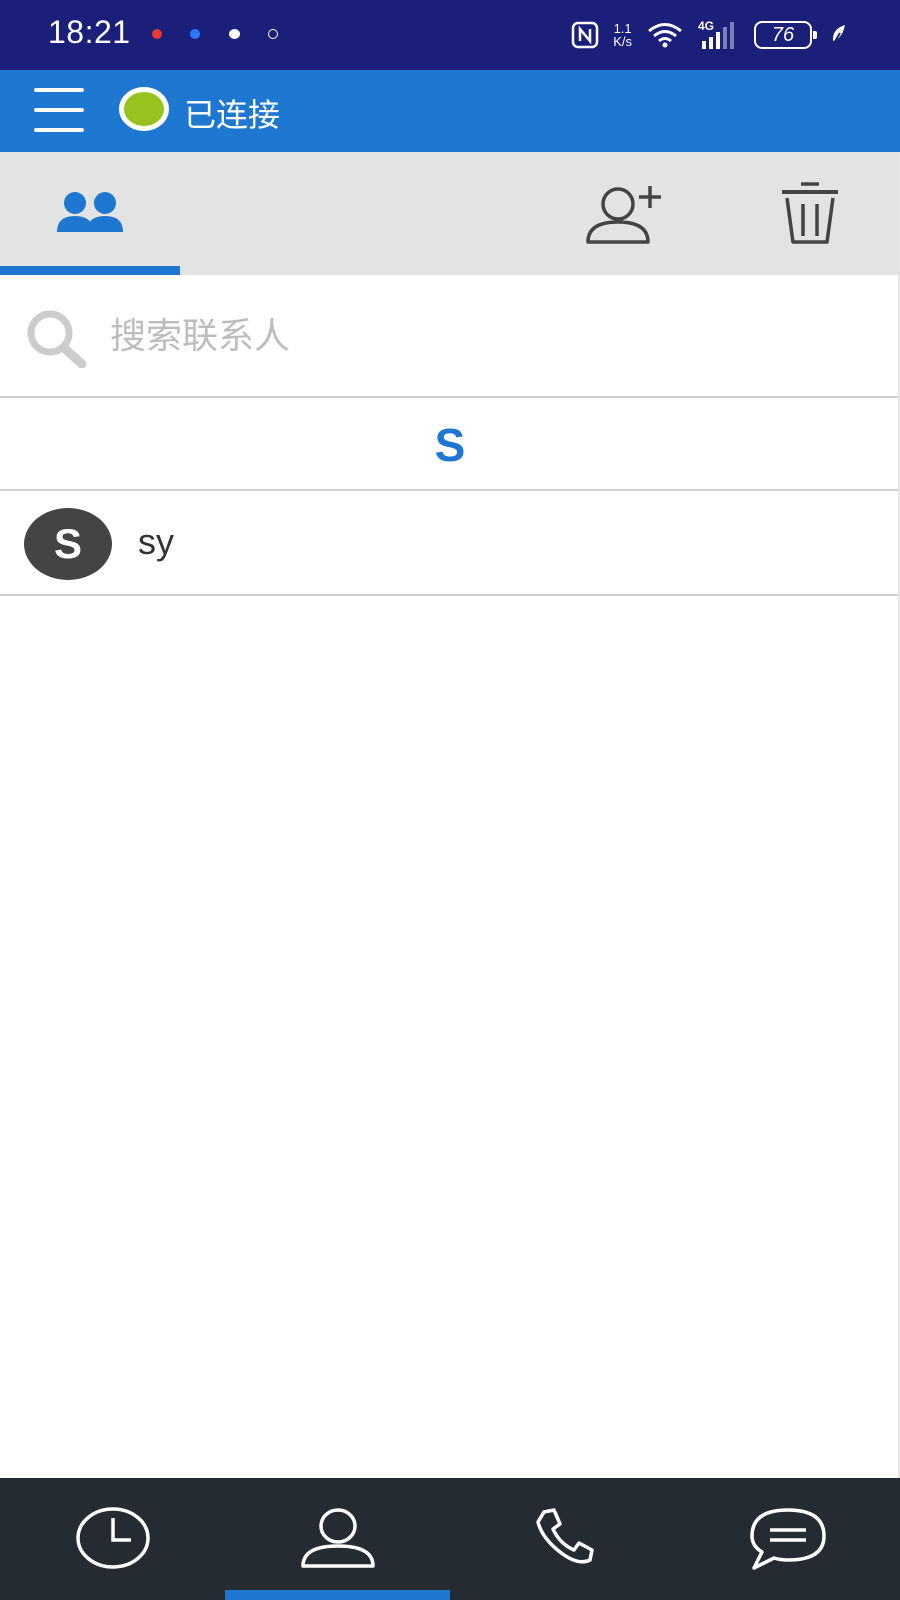 This screenshot has width=900, height=1600. I want to click on chat-icon, so click(787, 1539).